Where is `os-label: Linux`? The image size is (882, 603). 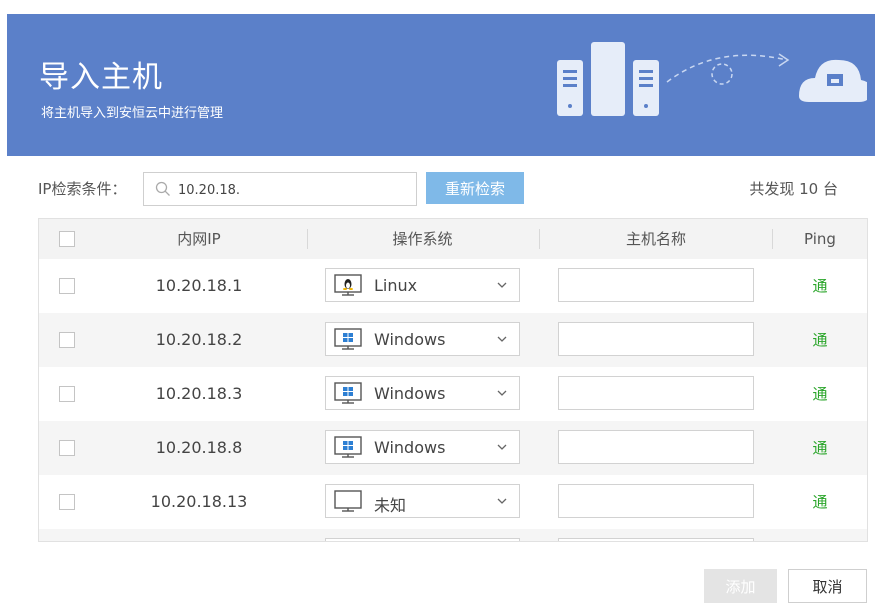 os-label: Linux is located at coordinates (396, 285).